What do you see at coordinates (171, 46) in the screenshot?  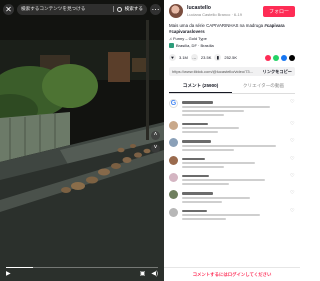 I see `location-icon` at bounding box center [171, 46].